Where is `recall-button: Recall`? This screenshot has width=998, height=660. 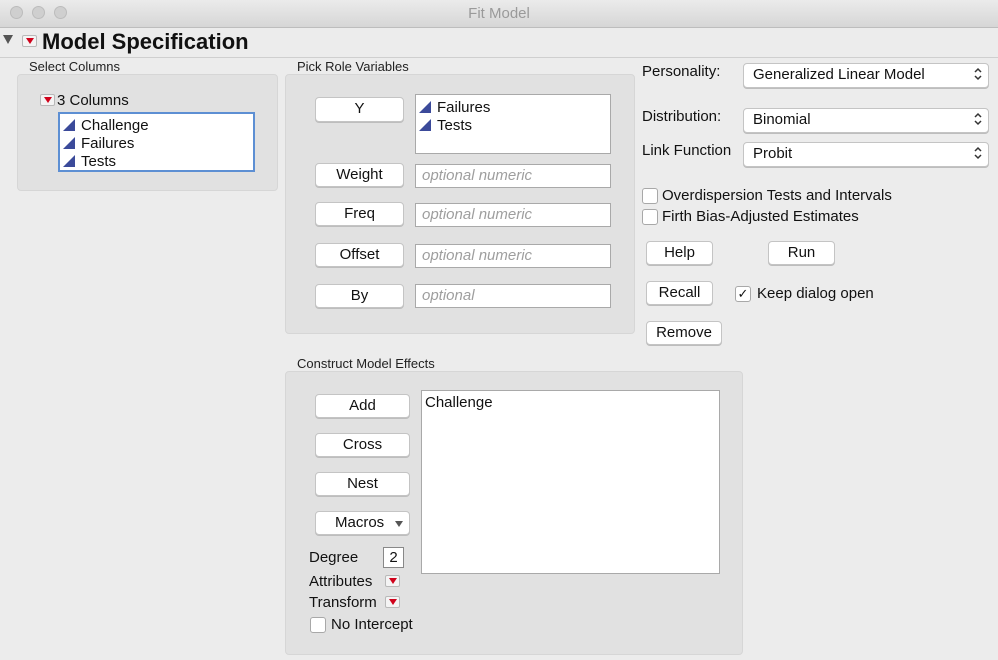
recall-button: Recall is located at coordinates (679, 293).